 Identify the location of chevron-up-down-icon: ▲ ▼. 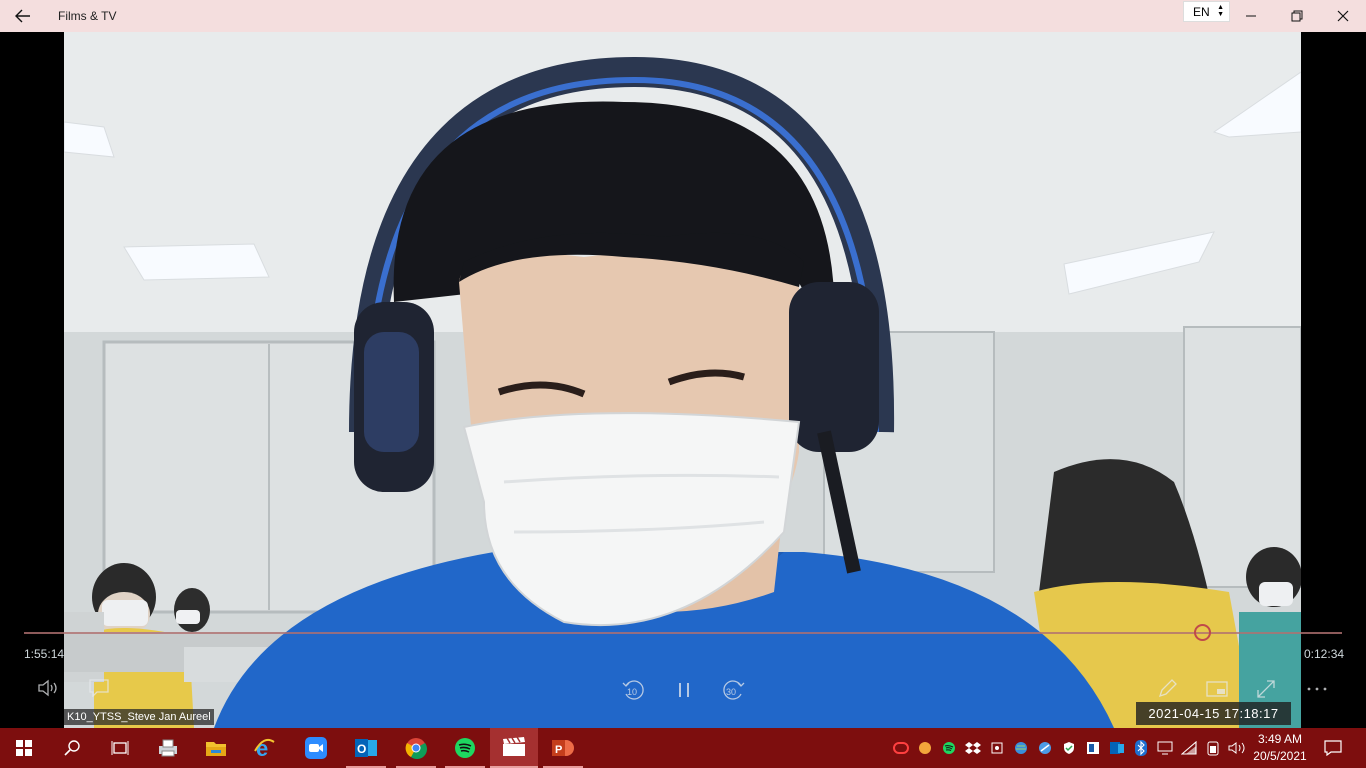
(1220, 11).